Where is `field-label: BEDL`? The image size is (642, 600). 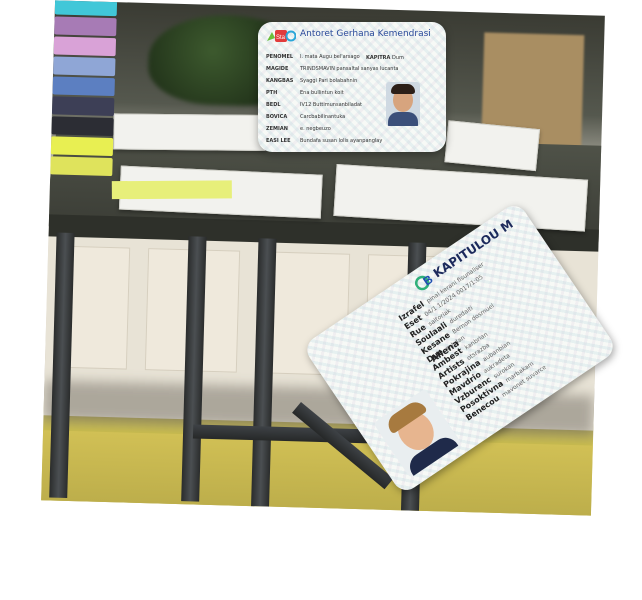
field-label: BEDL is located at coordinates (273, 105).